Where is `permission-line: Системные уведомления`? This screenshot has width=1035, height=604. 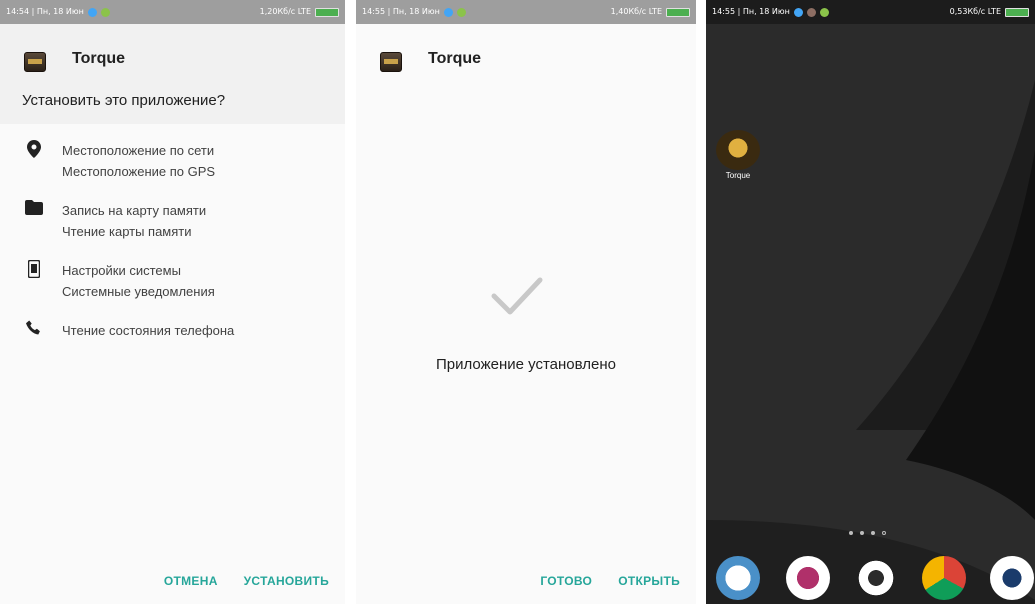 permission-line: Системные уведомления is located at coordinates (138, 291).